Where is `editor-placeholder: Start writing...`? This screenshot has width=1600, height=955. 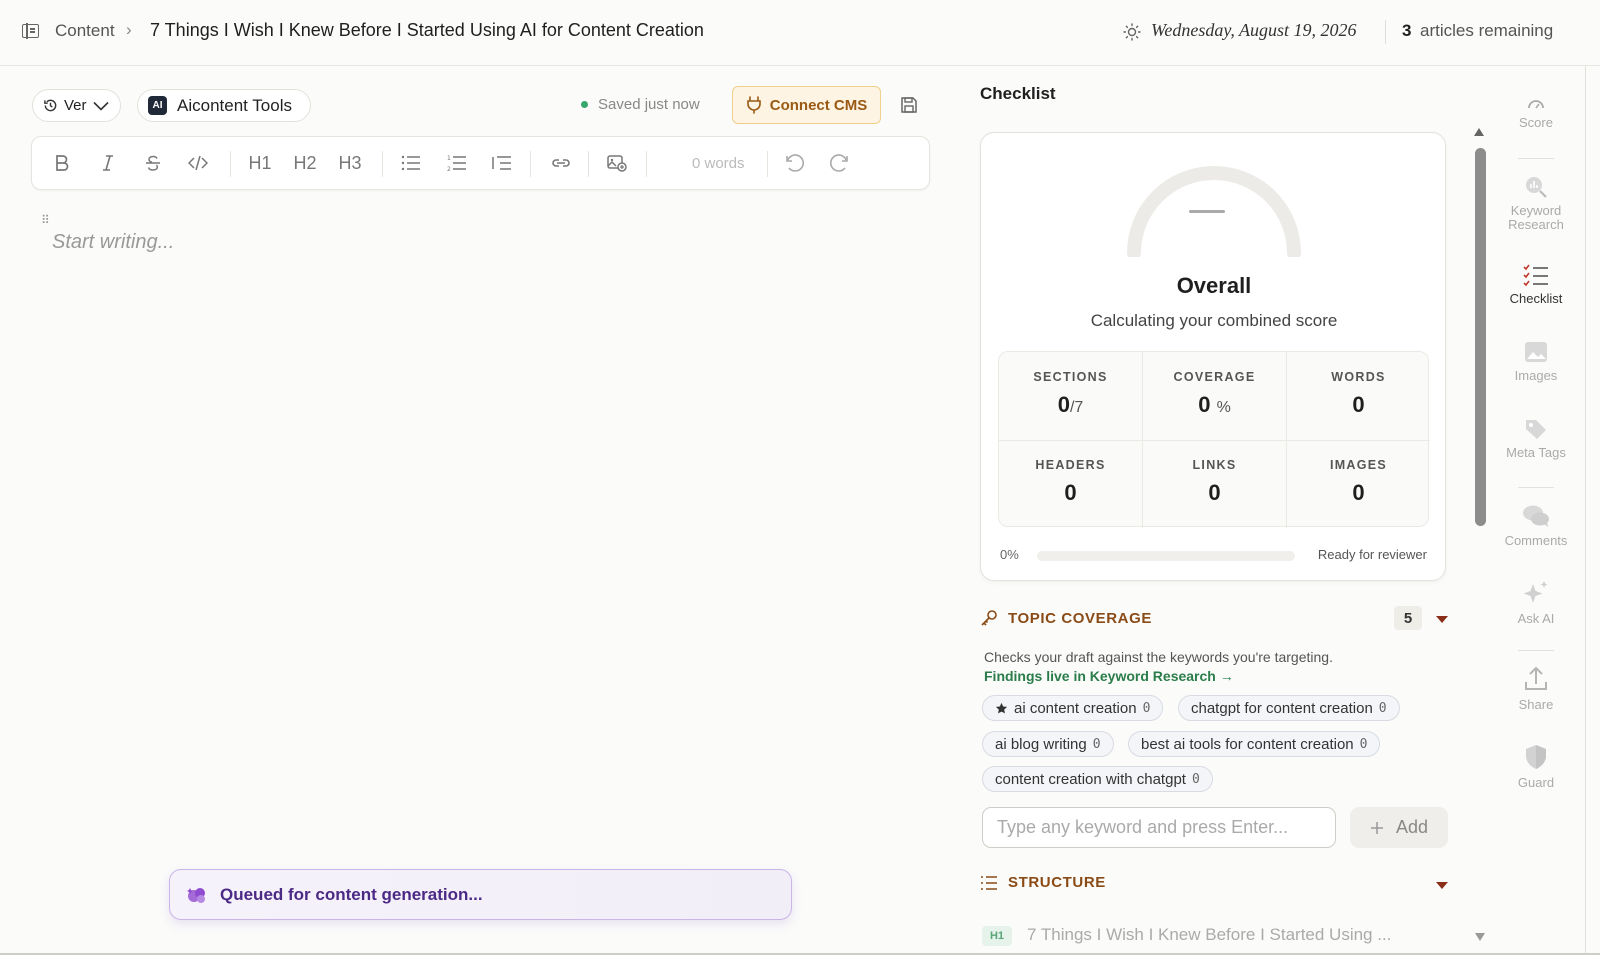 editor-placeholder: Start writing... is located at coordinates (113, 242).